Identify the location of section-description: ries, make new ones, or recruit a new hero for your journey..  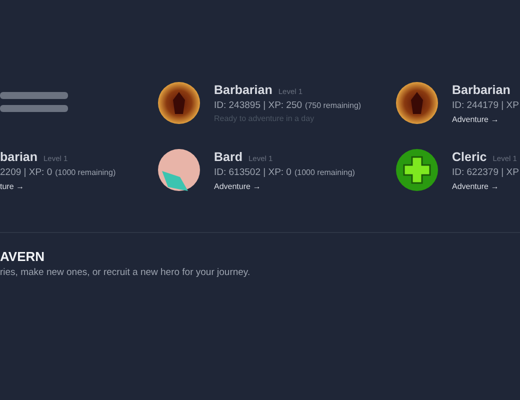
(126, 272).